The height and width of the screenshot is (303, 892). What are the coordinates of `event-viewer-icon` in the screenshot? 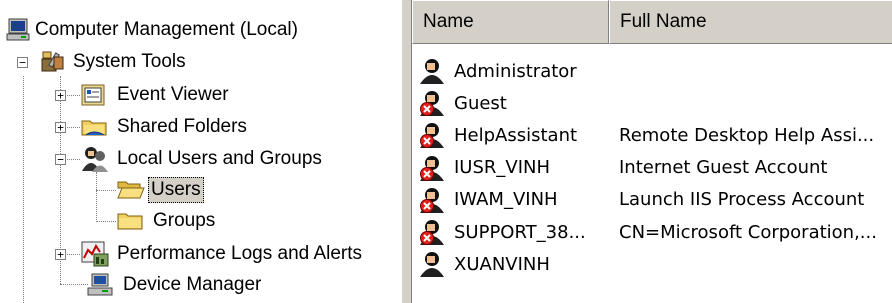 It's located at (93, 95).